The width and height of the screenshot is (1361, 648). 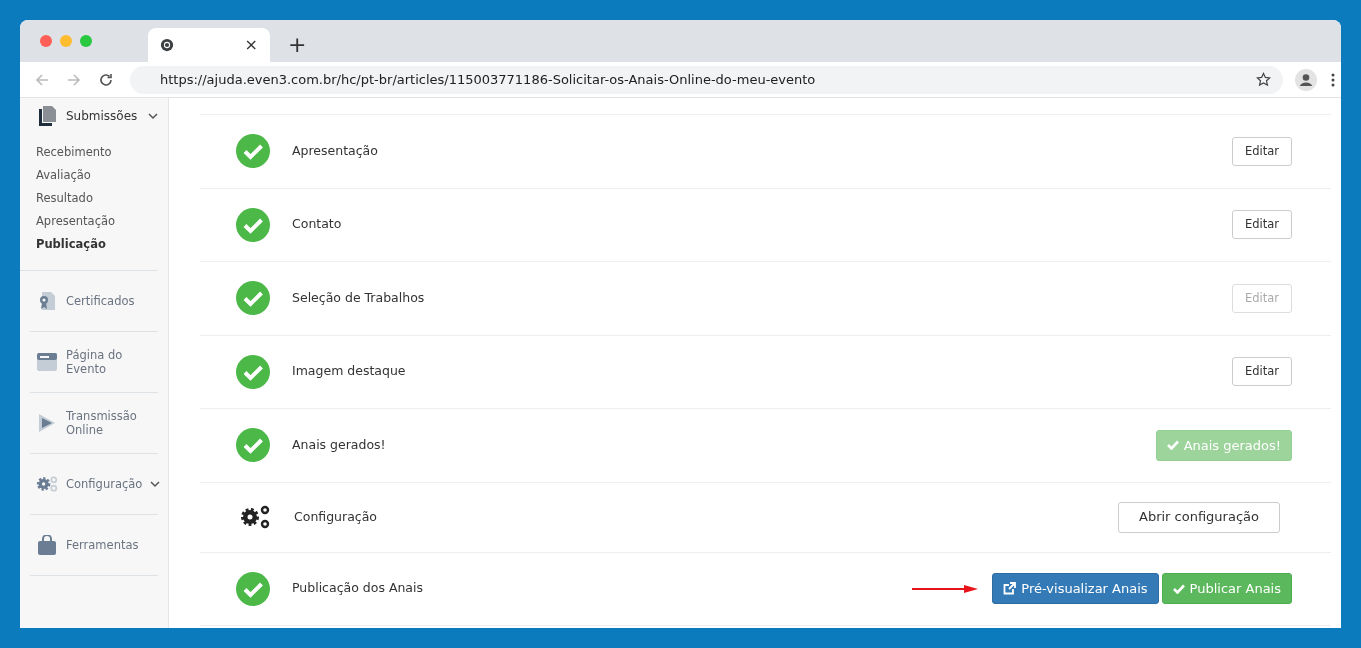 I want to click on menu-icon, so click(x=1333, y=79).